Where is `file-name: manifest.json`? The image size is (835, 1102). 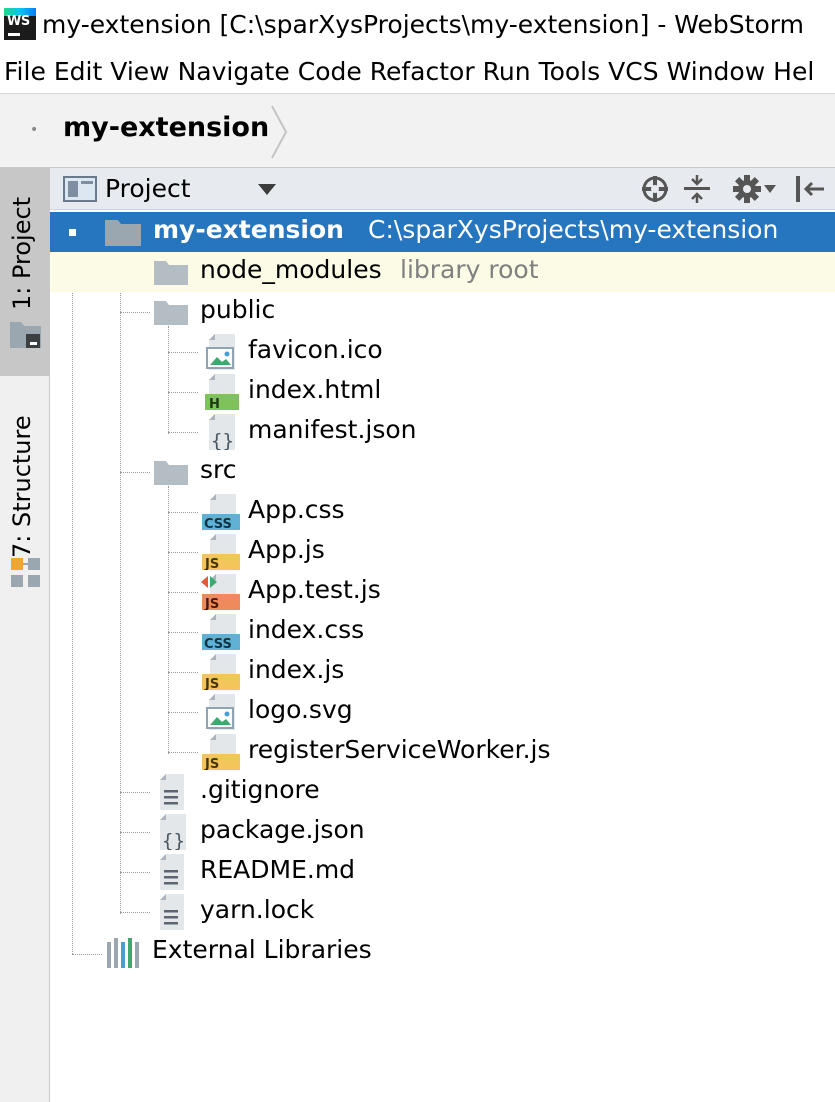 file-name: manifest.json is located at coordinates (332, 429).